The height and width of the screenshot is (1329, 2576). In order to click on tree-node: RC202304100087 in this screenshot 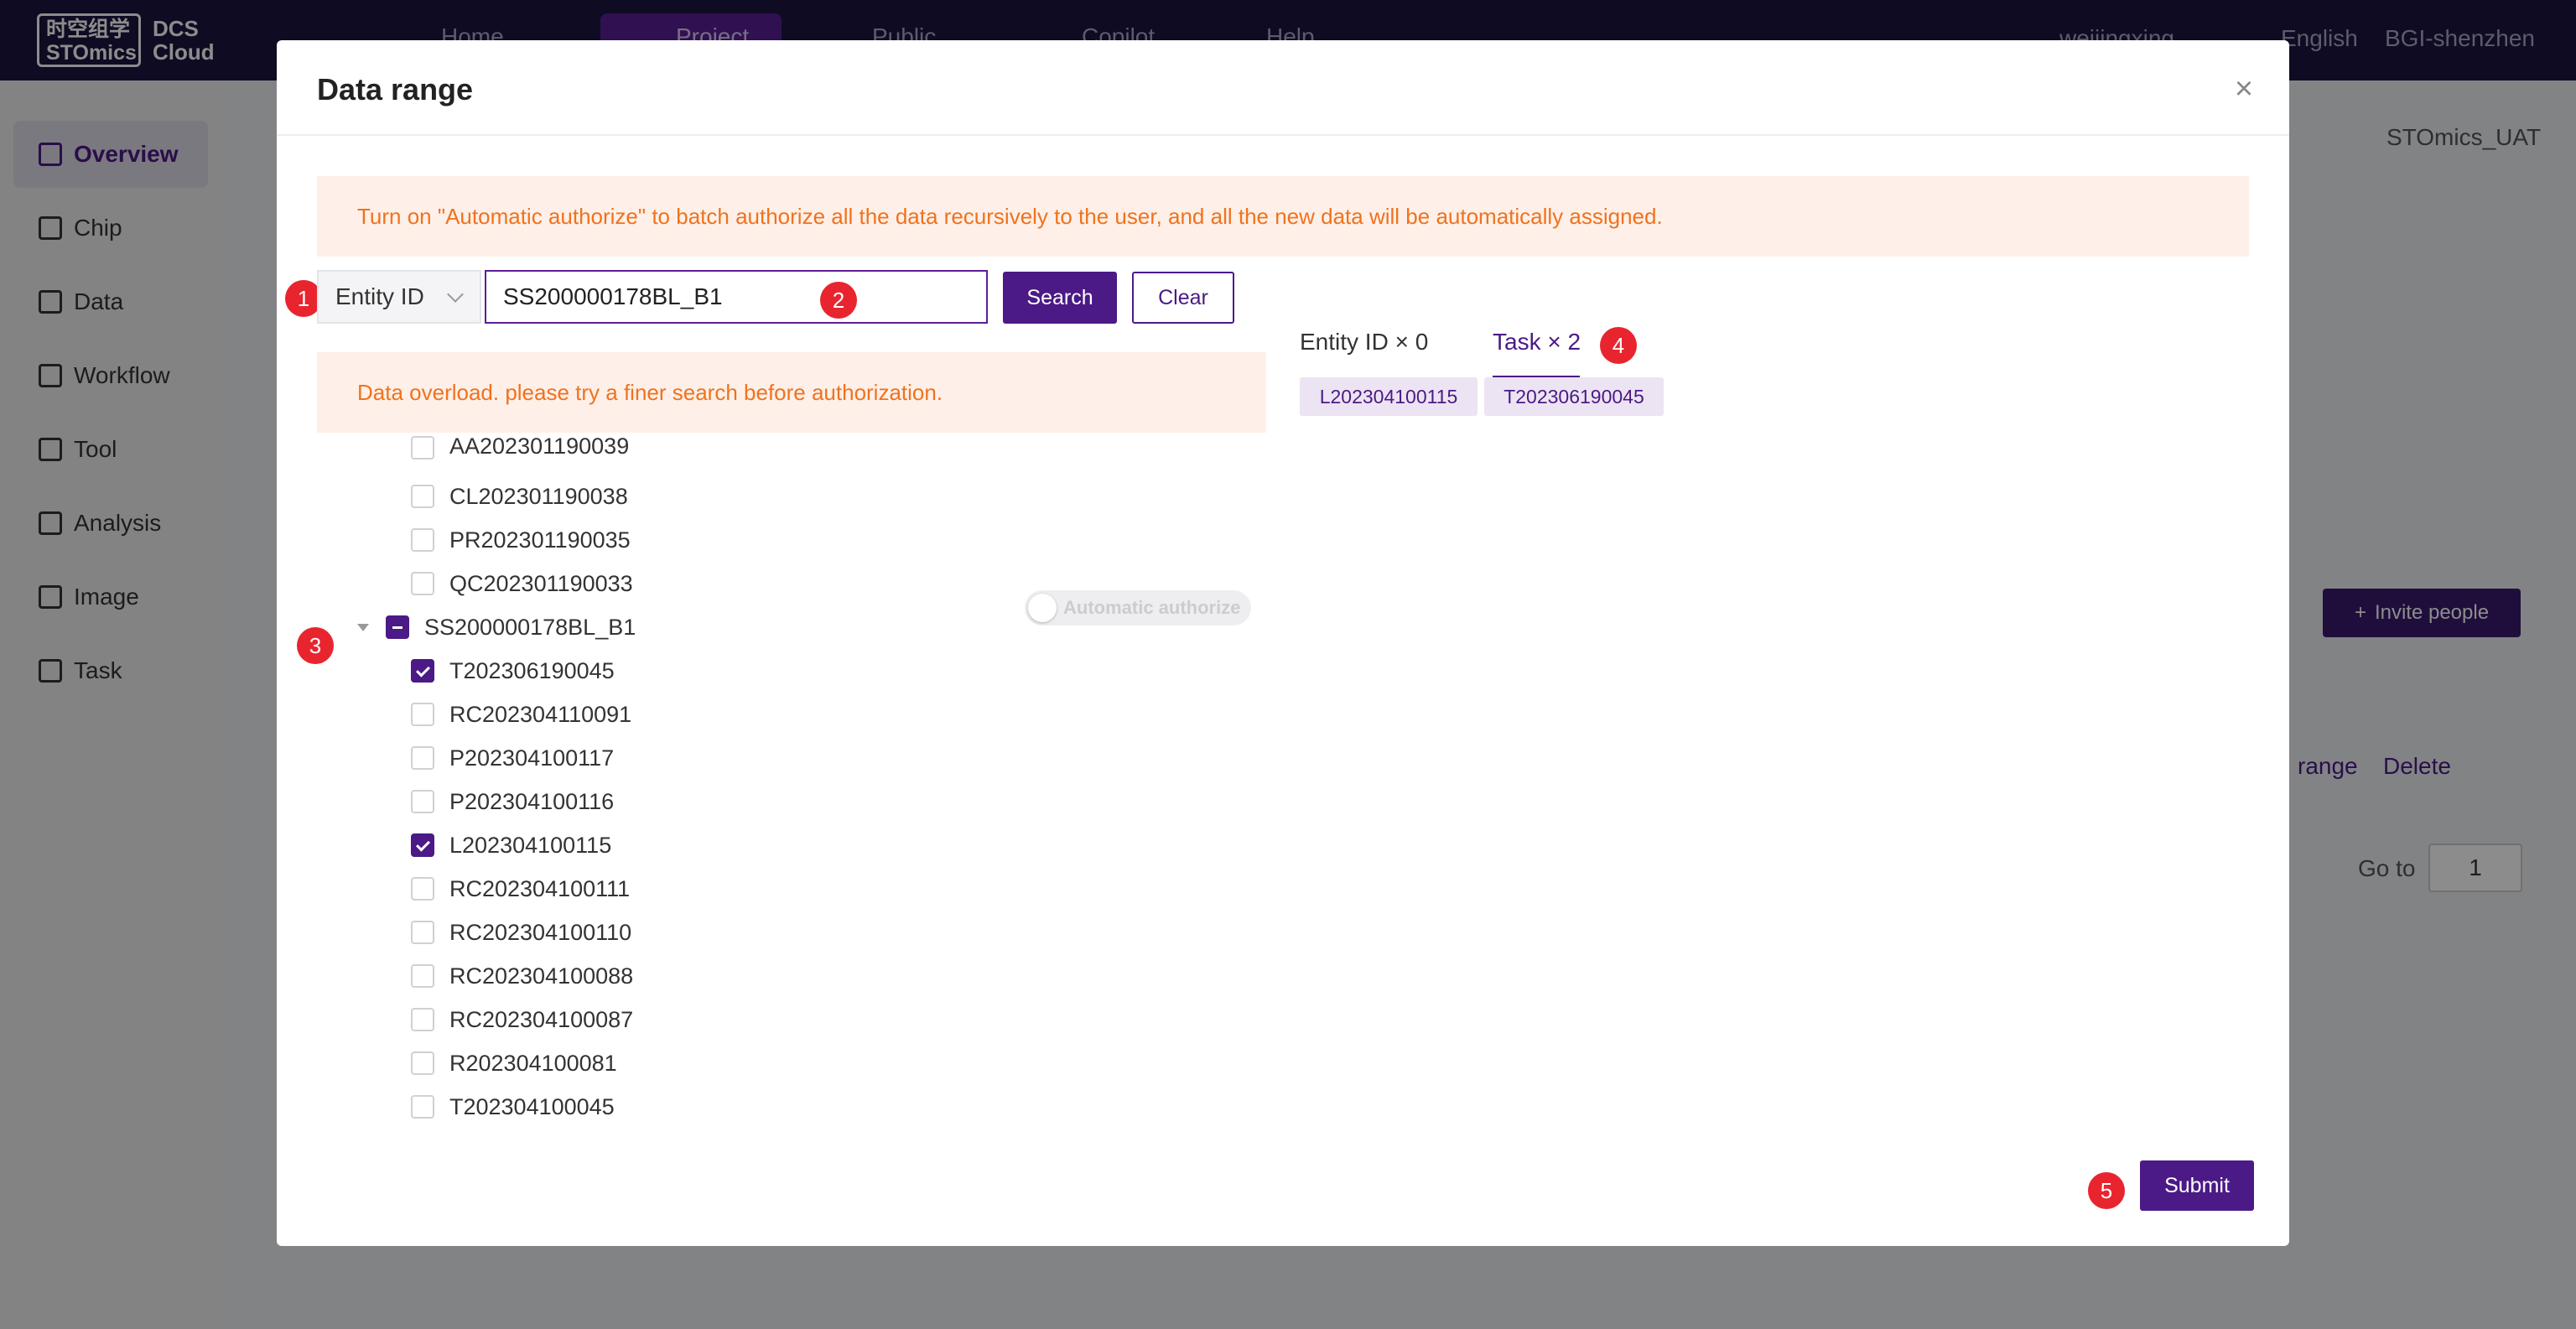, I will do `click(522, 1019)`.